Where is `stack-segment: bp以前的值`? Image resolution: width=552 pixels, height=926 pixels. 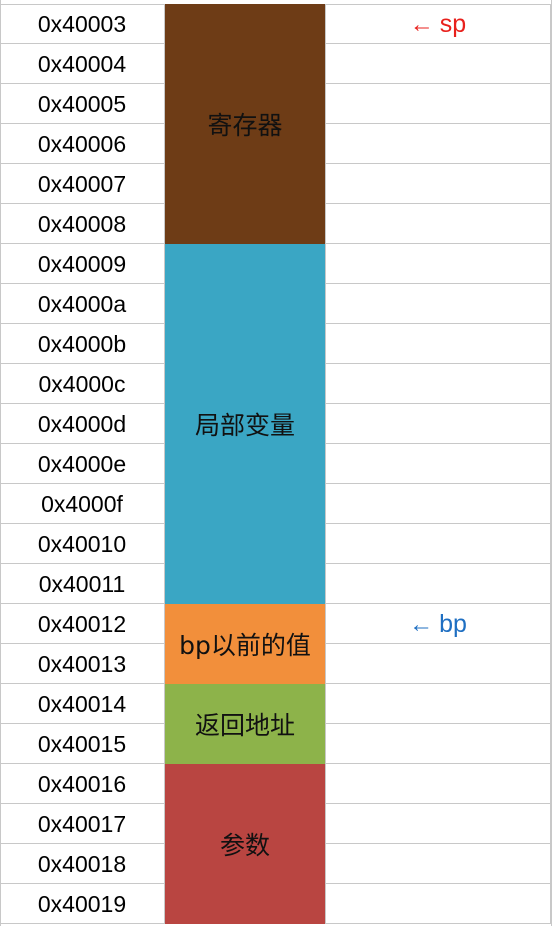
stack-segment: bp以前的值 is located at coordinates (245, 644).